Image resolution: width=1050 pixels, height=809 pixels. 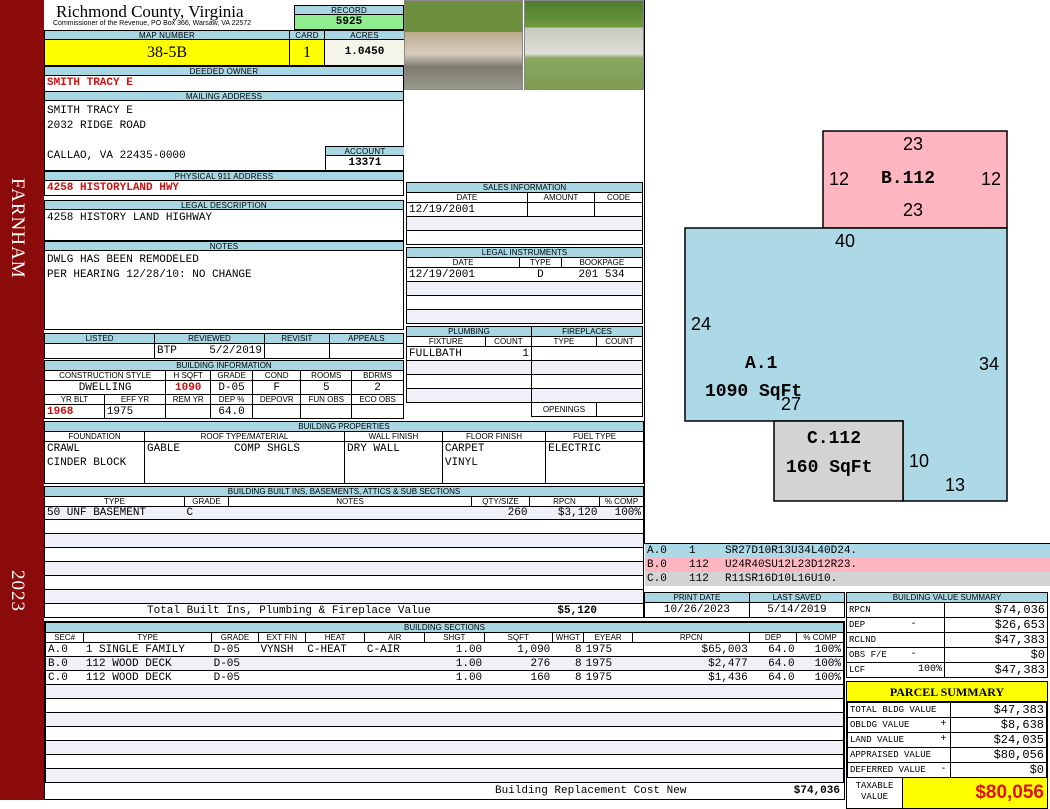 What do you see at coordinates (602, 262) in the screenshot?
I see `col-header: BOOKPAGE` at bounding box center [602, 262].